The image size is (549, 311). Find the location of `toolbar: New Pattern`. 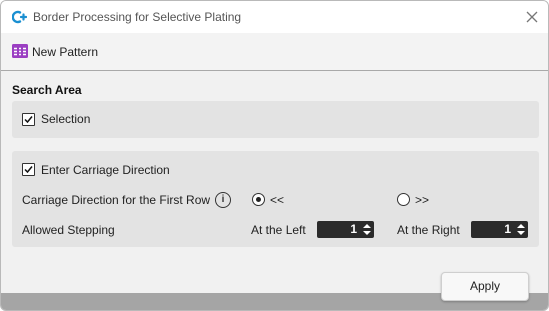

toolbar: New Pattern is located at coordinates (274, 52).